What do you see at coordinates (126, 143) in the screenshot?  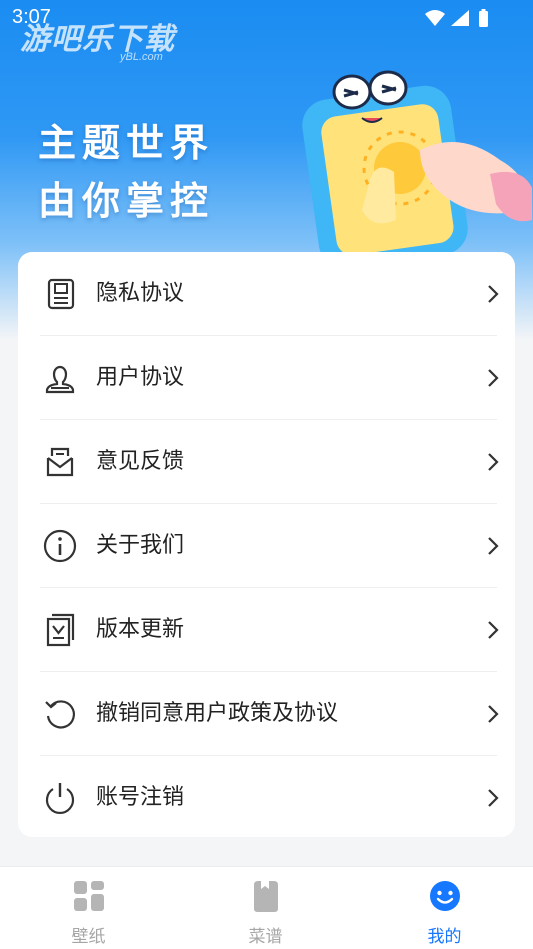 I see `banner-line-1: 主题世界` at bounding box center [126, 143].